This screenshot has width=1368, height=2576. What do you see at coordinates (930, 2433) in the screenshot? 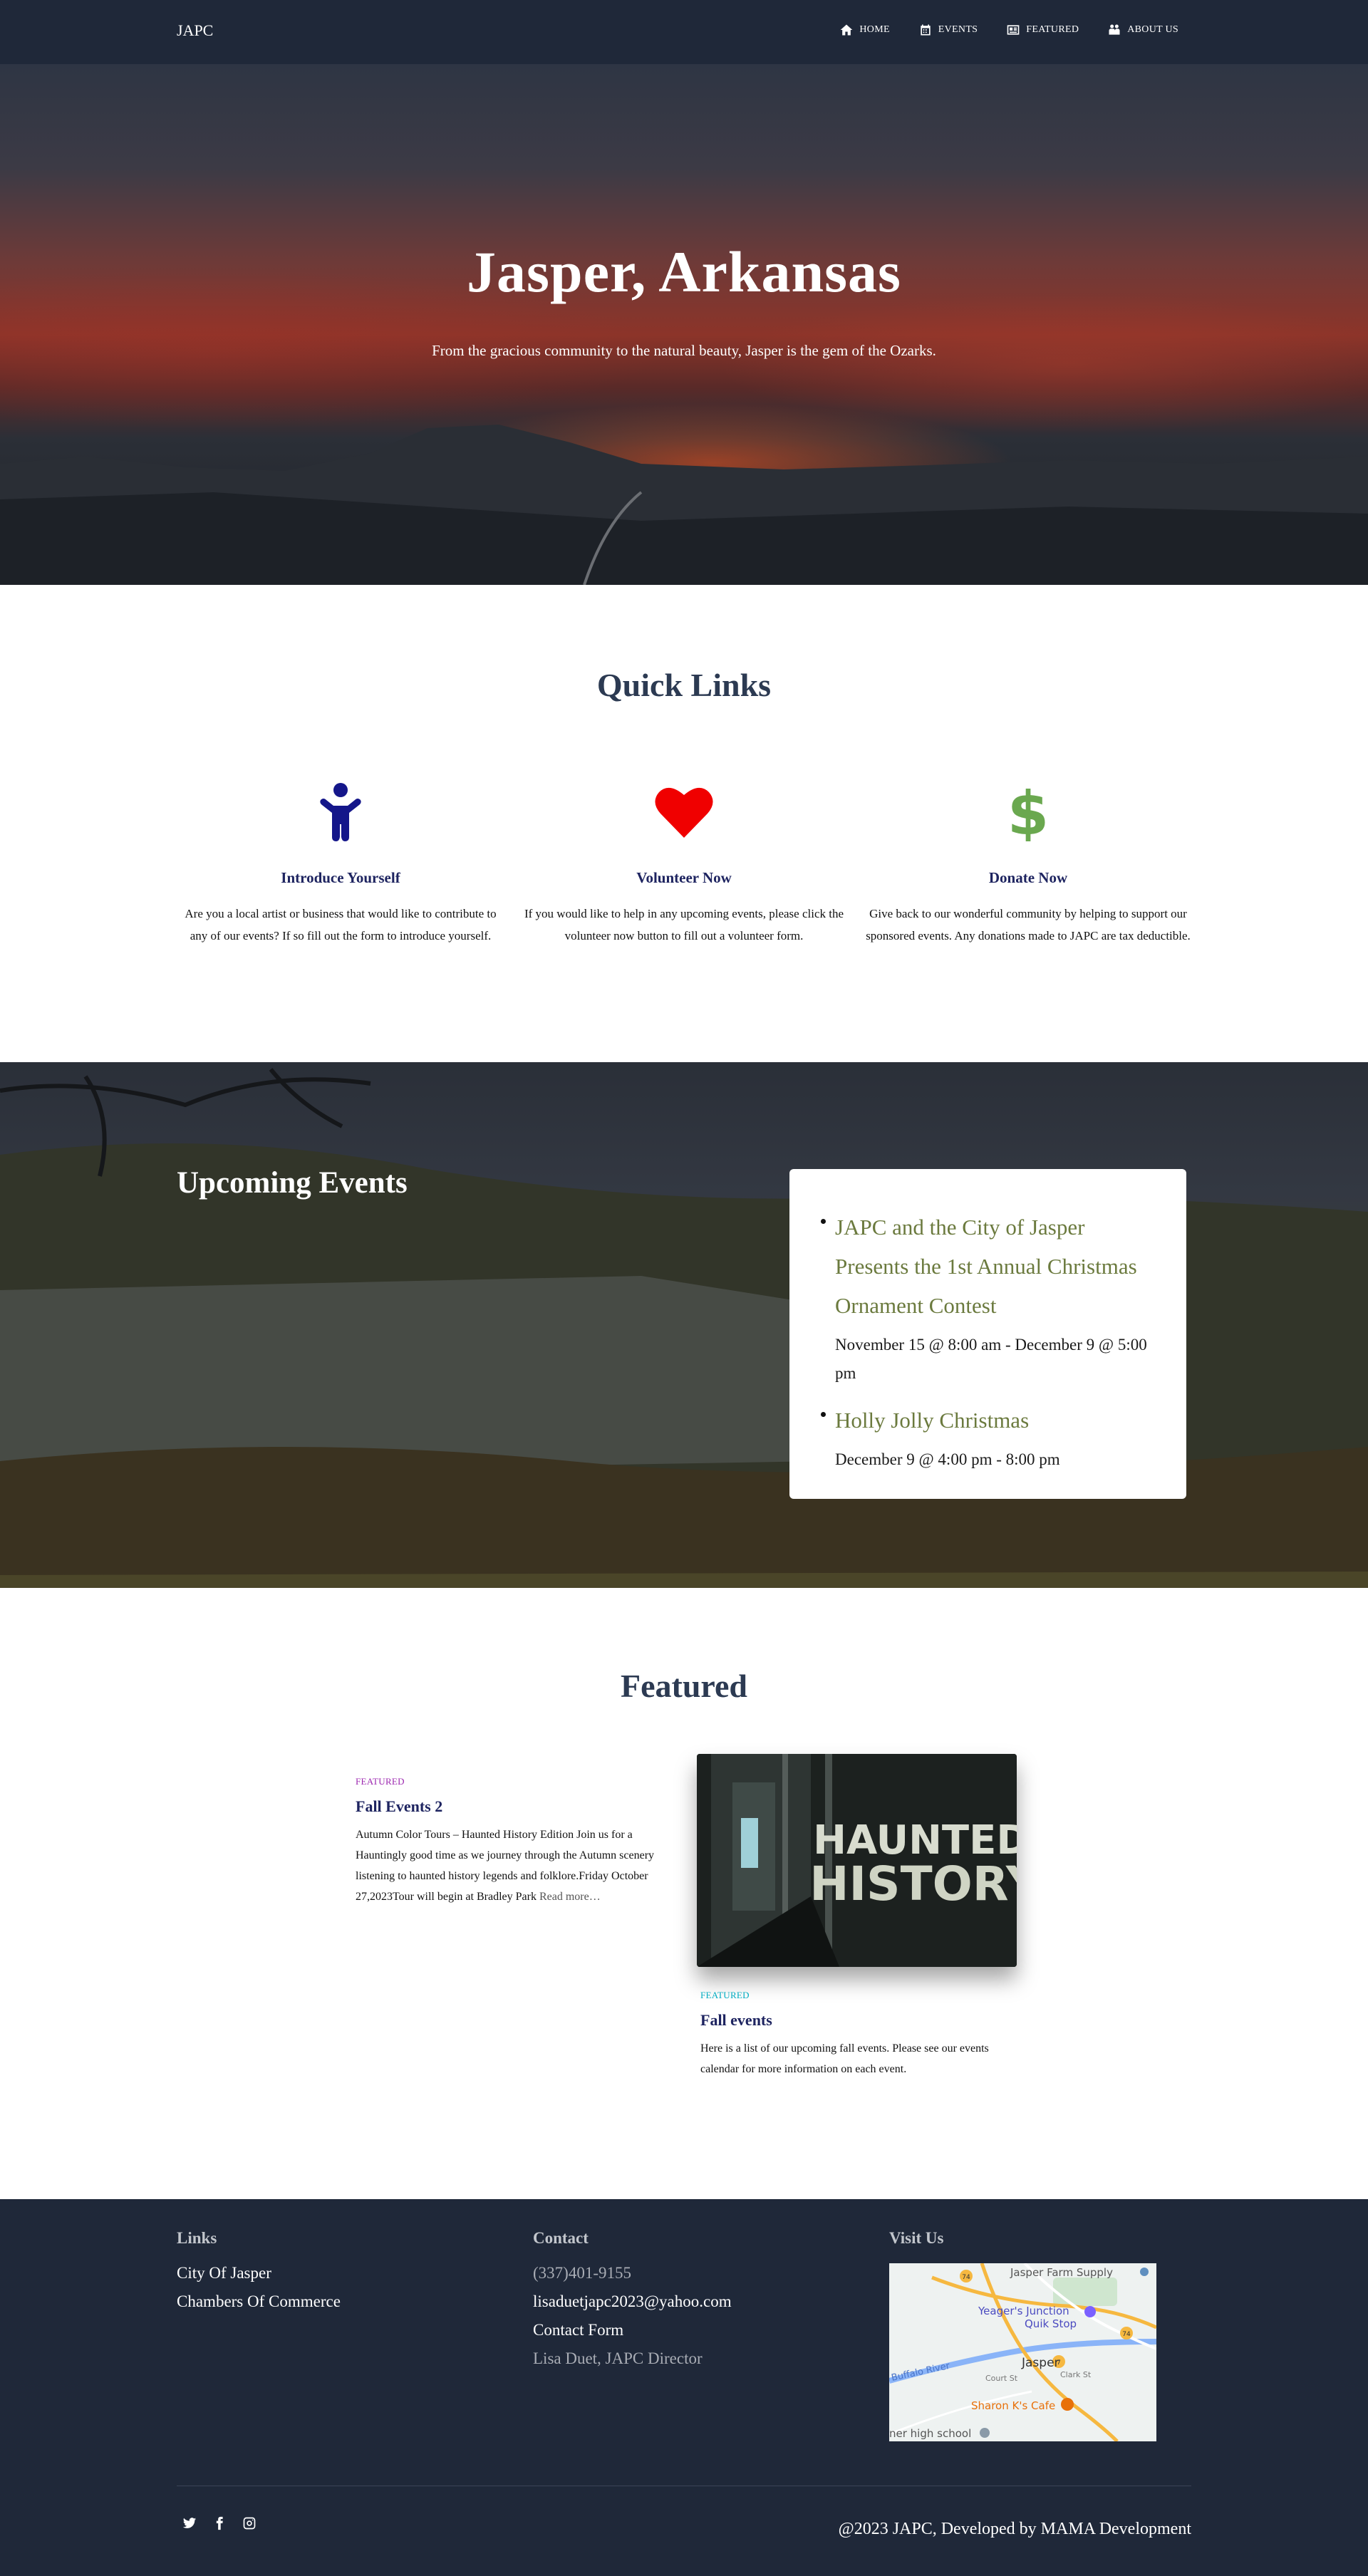
I see `map-label-school: ner high school` at bounding box center [930, 2433].